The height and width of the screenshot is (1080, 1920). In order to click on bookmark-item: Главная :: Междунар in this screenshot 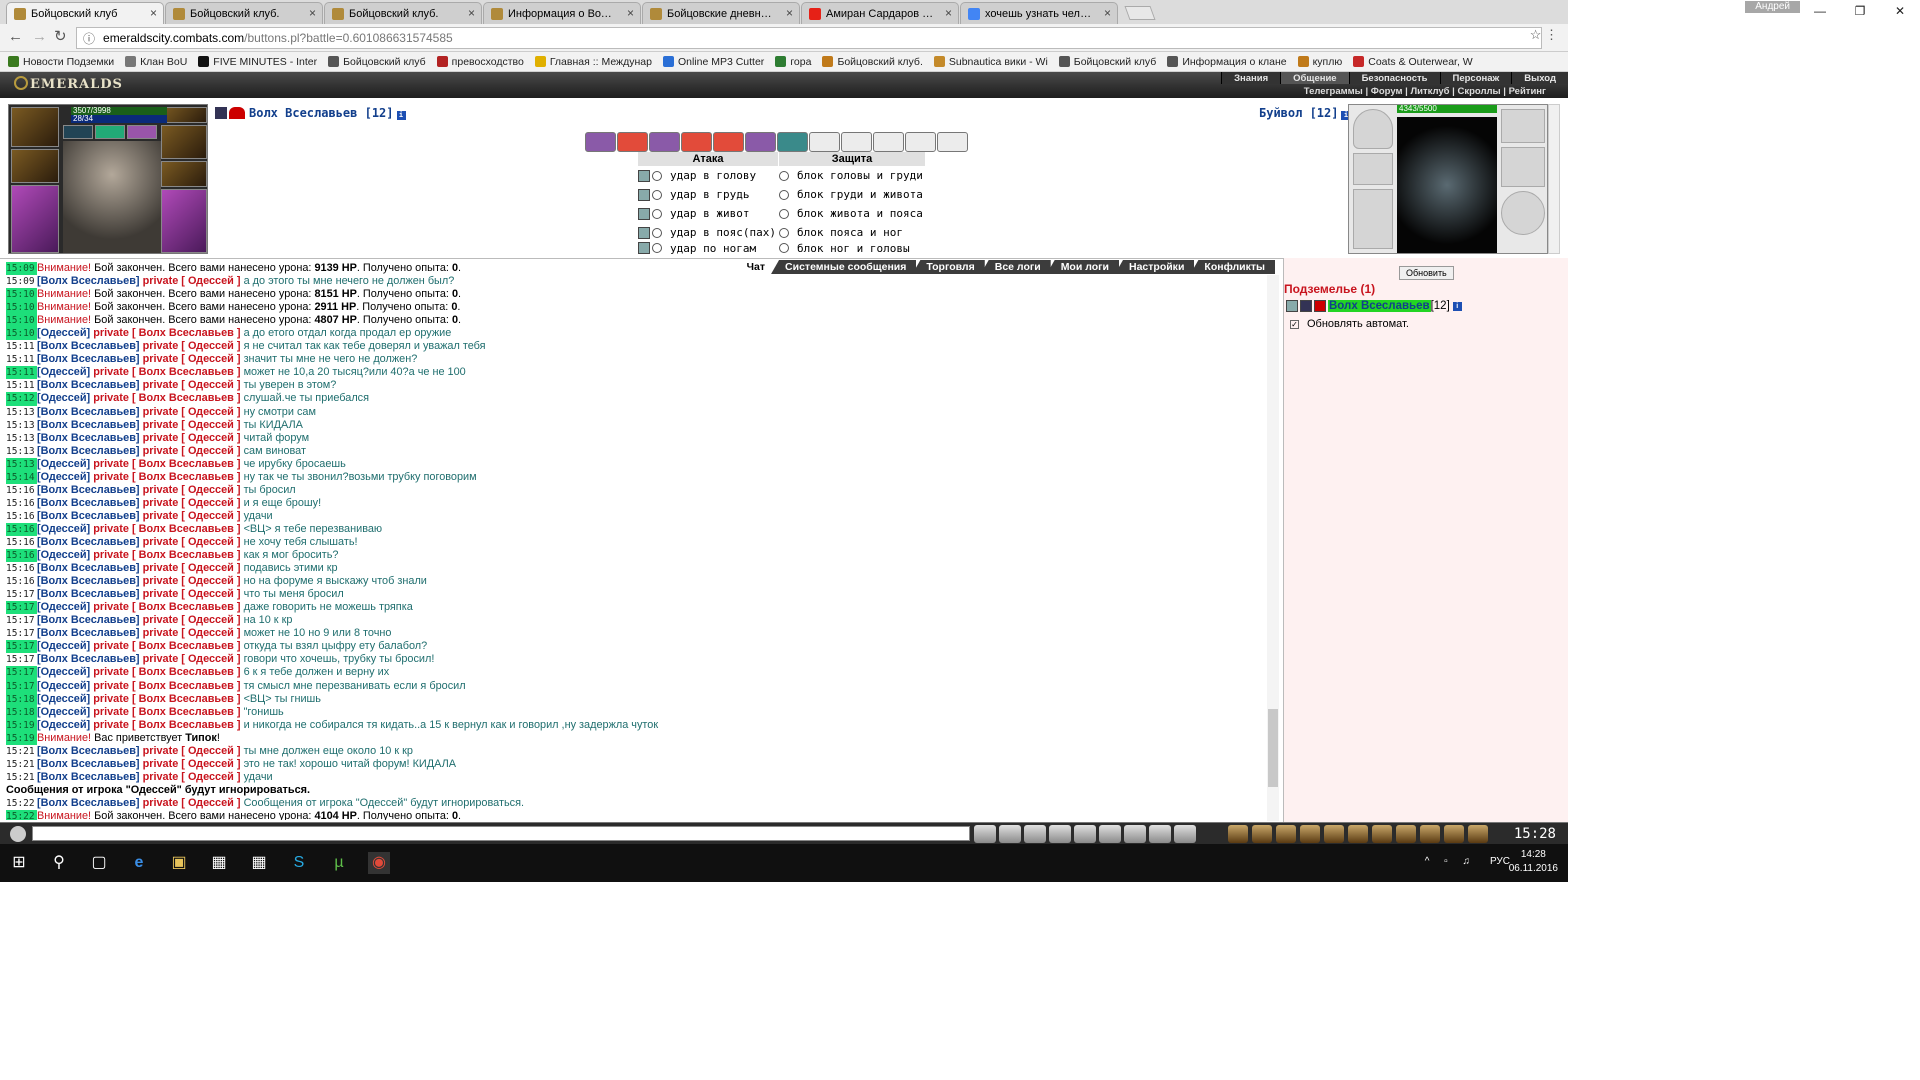, I will do `click(593, 62)`.